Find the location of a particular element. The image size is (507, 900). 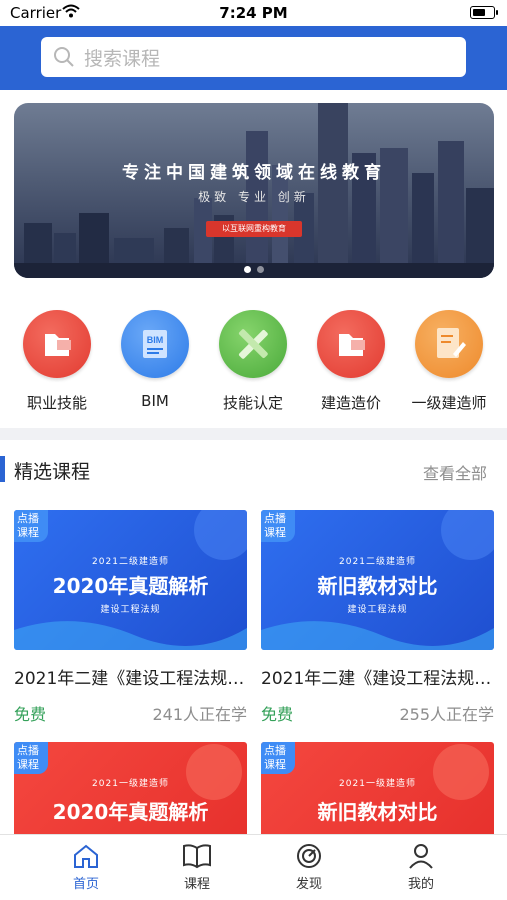

category-grid: 职业技能 BIM BIM 技能认定 建造造价 一级建造师 is located at coordinates (253, 365).